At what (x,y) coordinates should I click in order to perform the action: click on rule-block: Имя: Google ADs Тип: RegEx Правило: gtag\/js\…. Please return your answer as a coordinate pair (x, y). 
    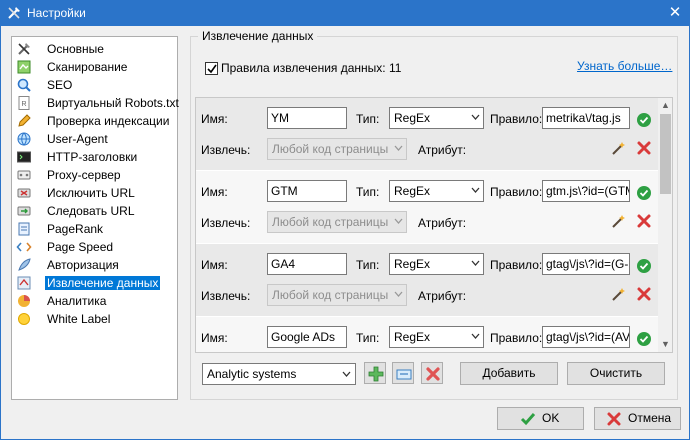
    Looking at the image, I should click on (427, 334).